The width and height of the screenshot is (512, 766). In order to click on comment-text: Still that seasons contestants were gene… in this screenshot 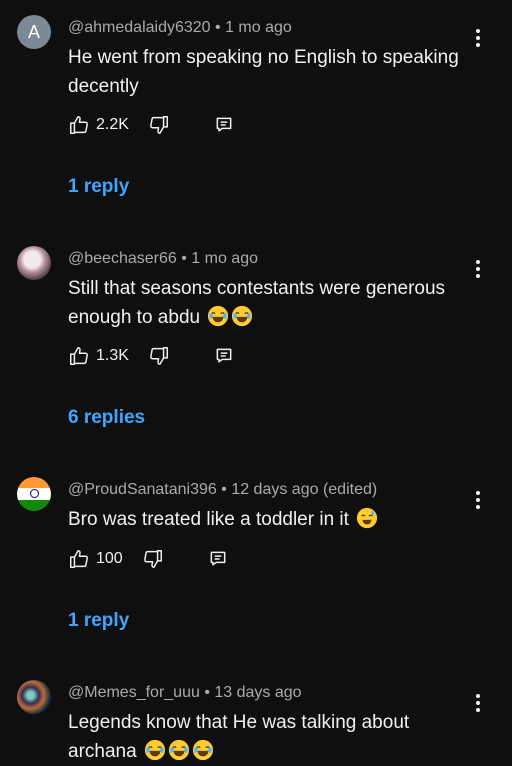, I will do `click(273, 303)`.